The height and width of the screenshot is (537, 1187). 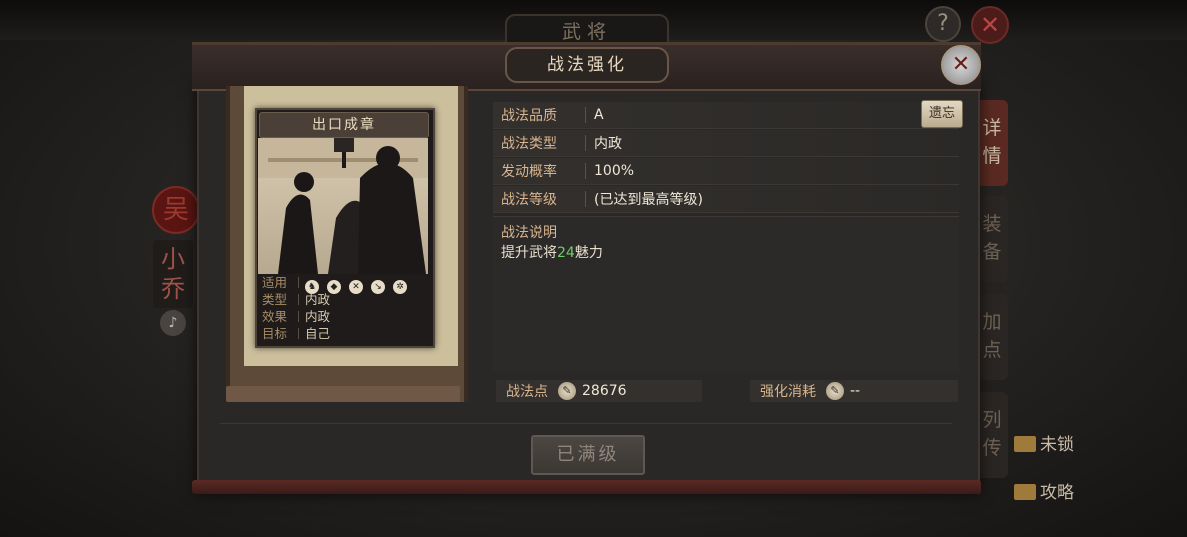 I want to click on info-value: 内政, so click(x=608, y=144).